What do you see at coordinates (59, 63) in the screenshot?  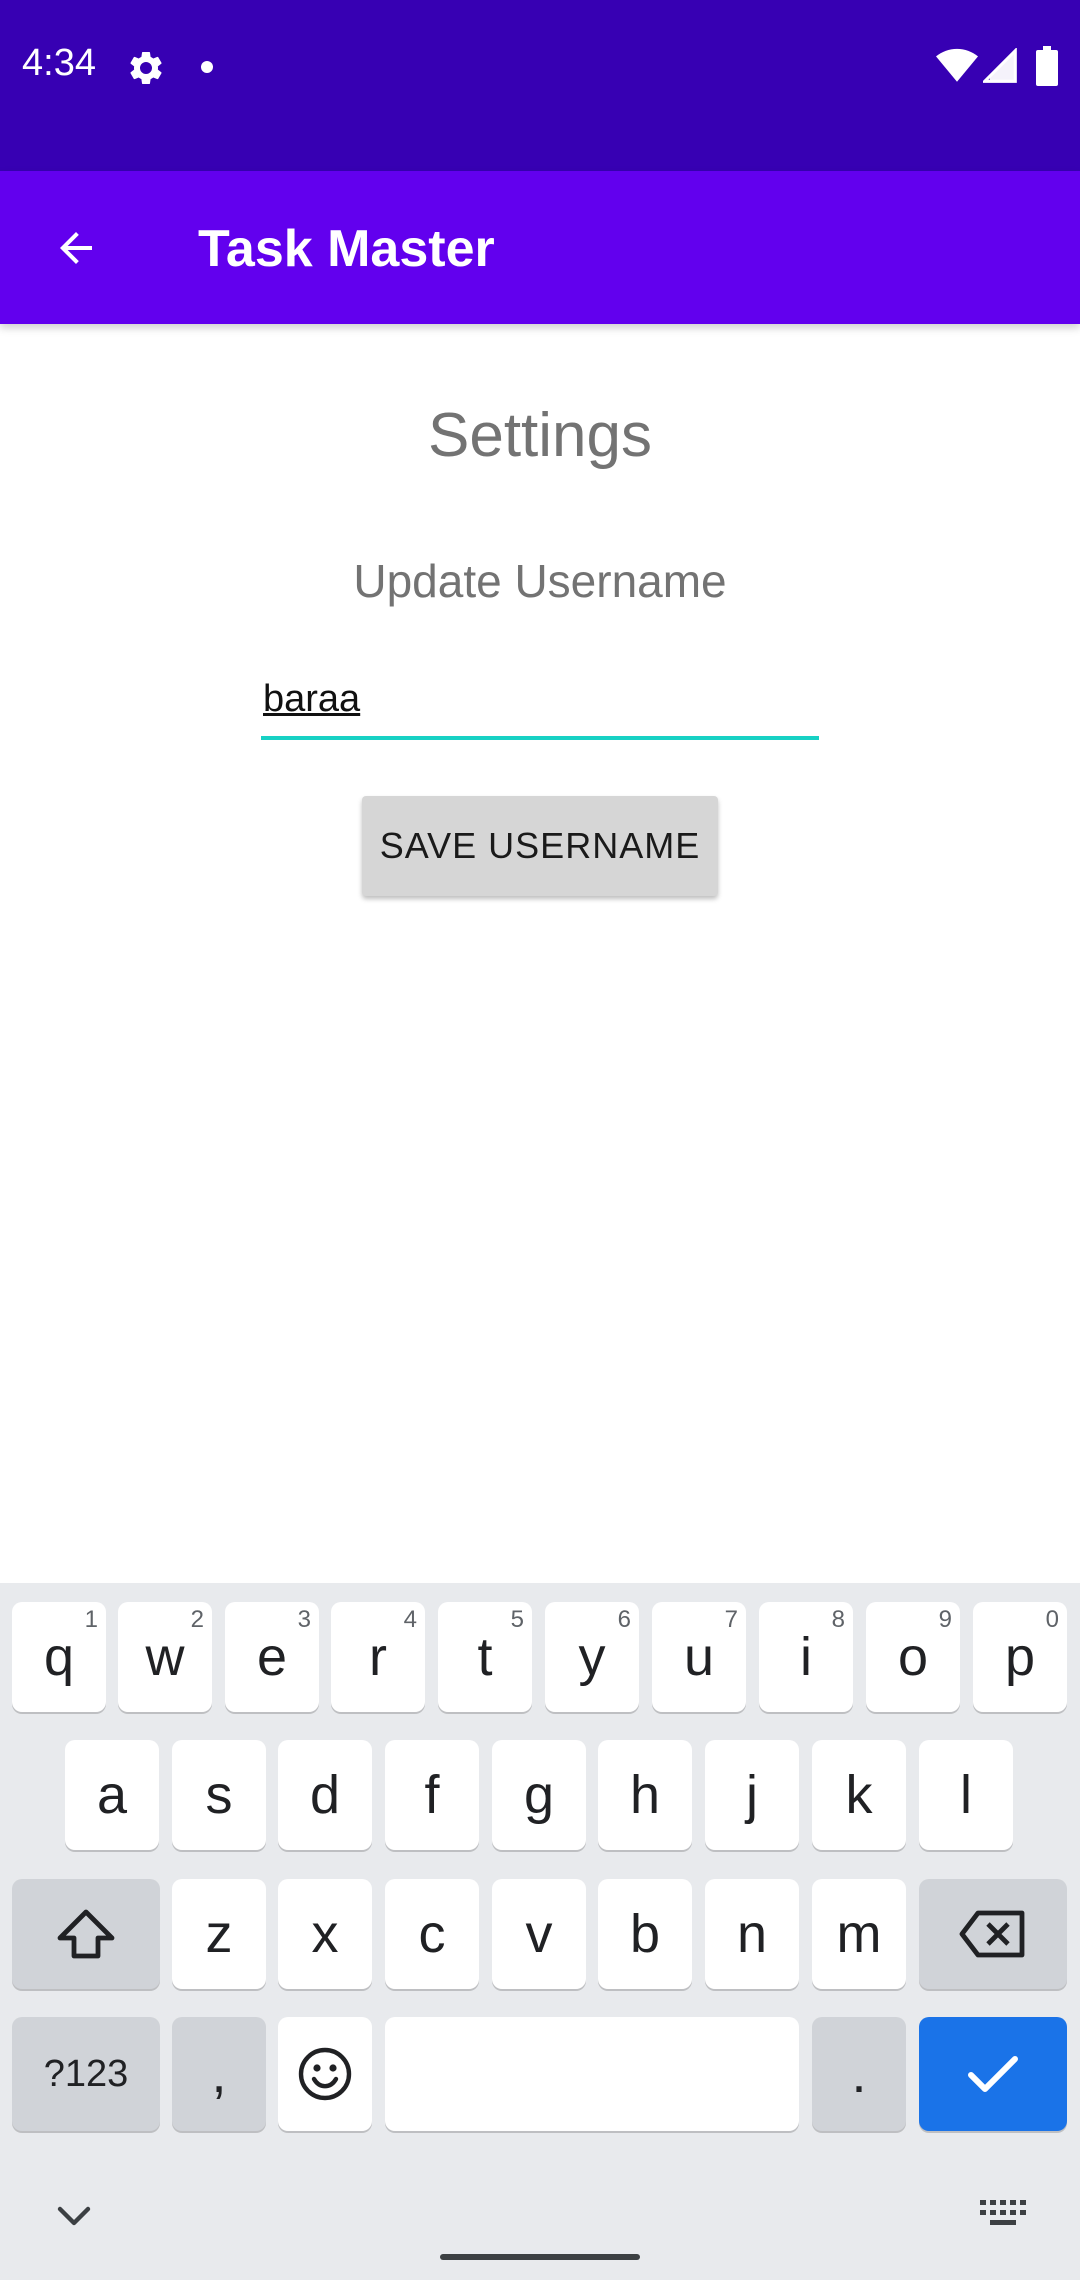 I see `status-time: 4:34` at bounding box center [59, 63].